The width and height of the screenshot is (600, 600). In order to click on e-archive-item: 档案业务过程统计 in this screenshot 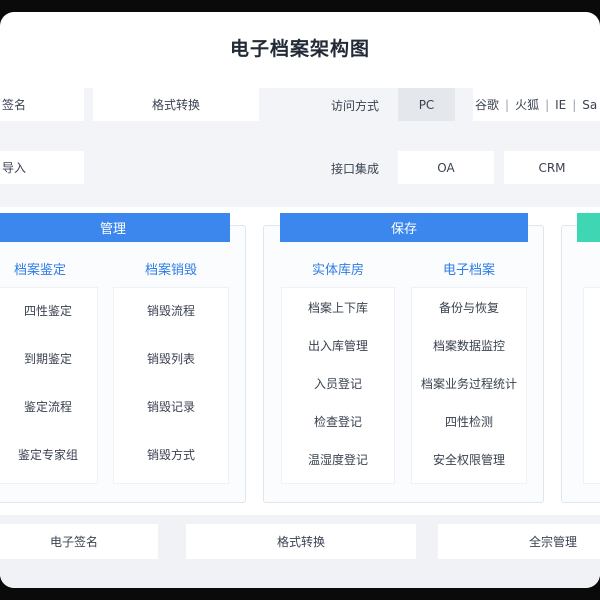, I will do `click(468, 384)`.